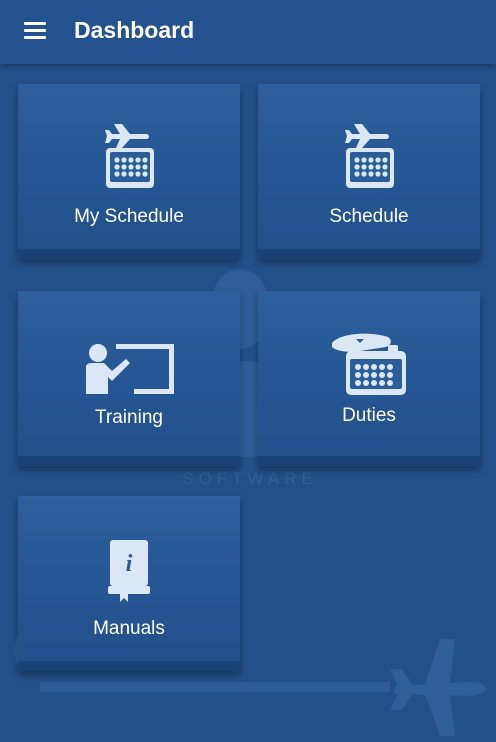  I want to click on tile-label-schedule: Schedule, so click(369, 216).